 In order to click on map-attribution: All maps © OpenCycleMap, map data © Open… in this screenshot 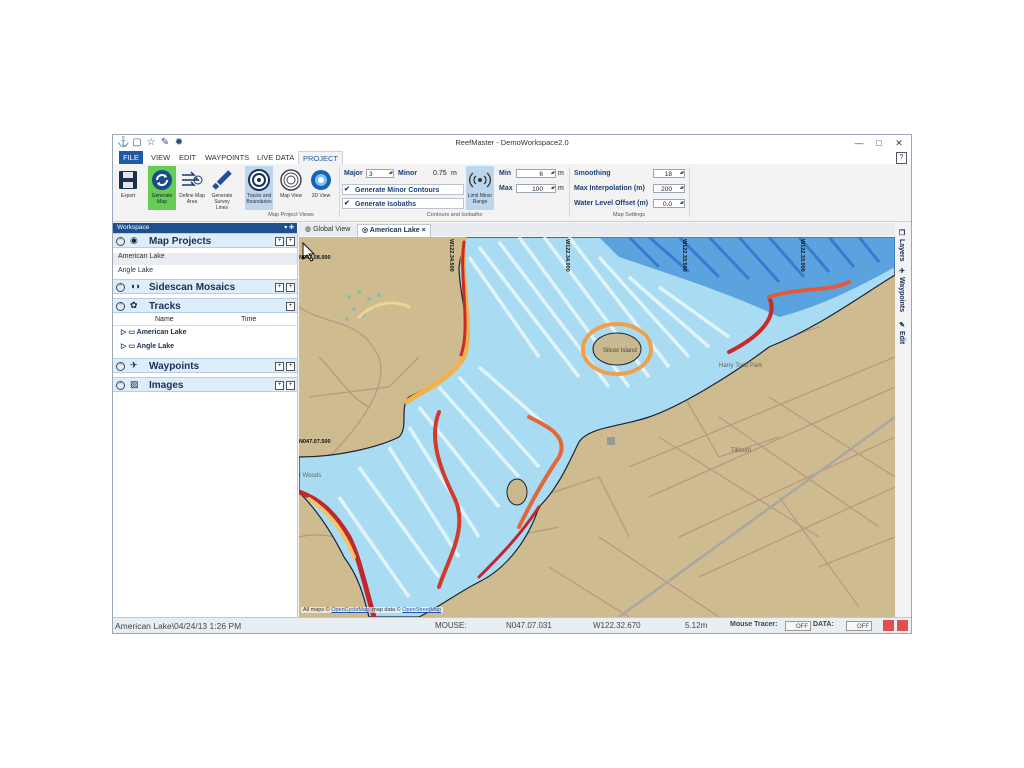, I will do `click(372, 610)`.